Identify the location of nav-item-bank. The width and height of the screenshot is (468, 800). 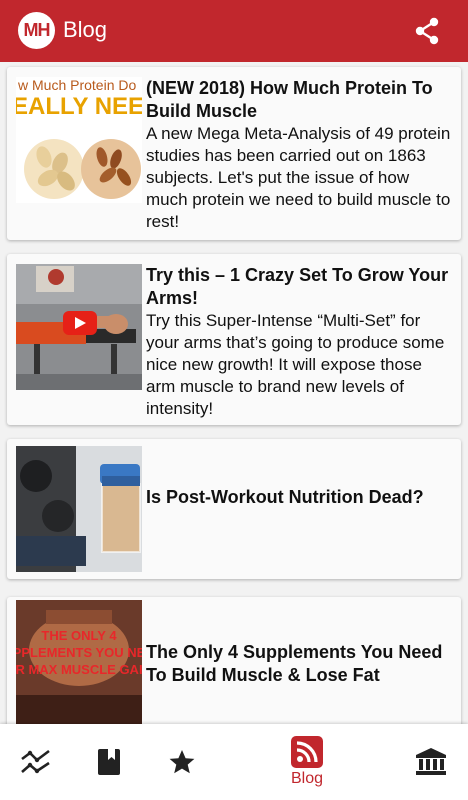
(431, 762).